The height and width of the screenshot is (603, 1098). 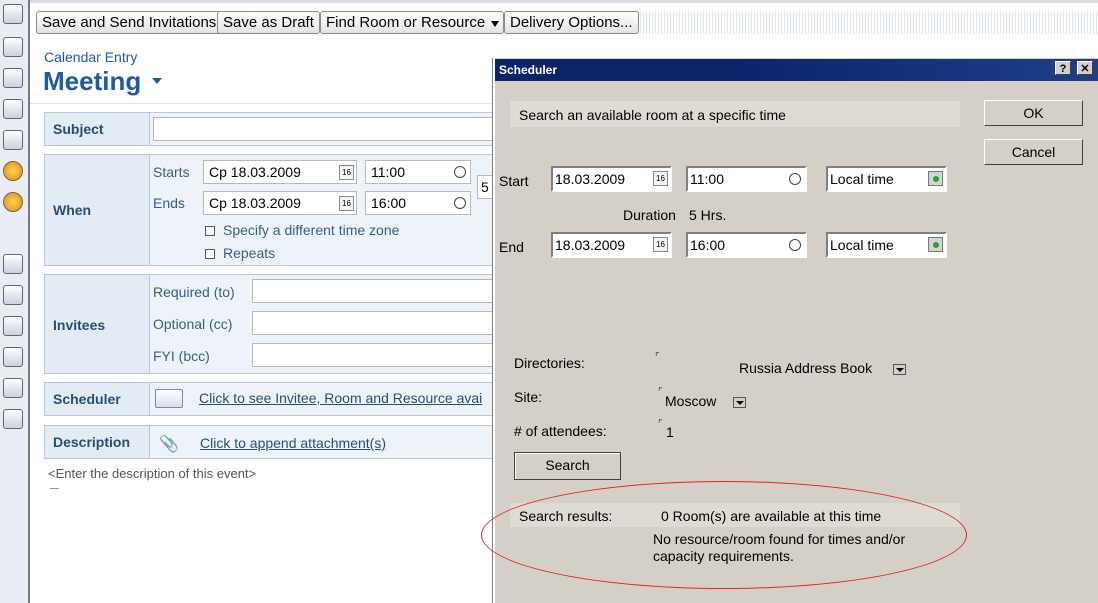 I want to click on sametime-icon, so click(x=13, y=202).